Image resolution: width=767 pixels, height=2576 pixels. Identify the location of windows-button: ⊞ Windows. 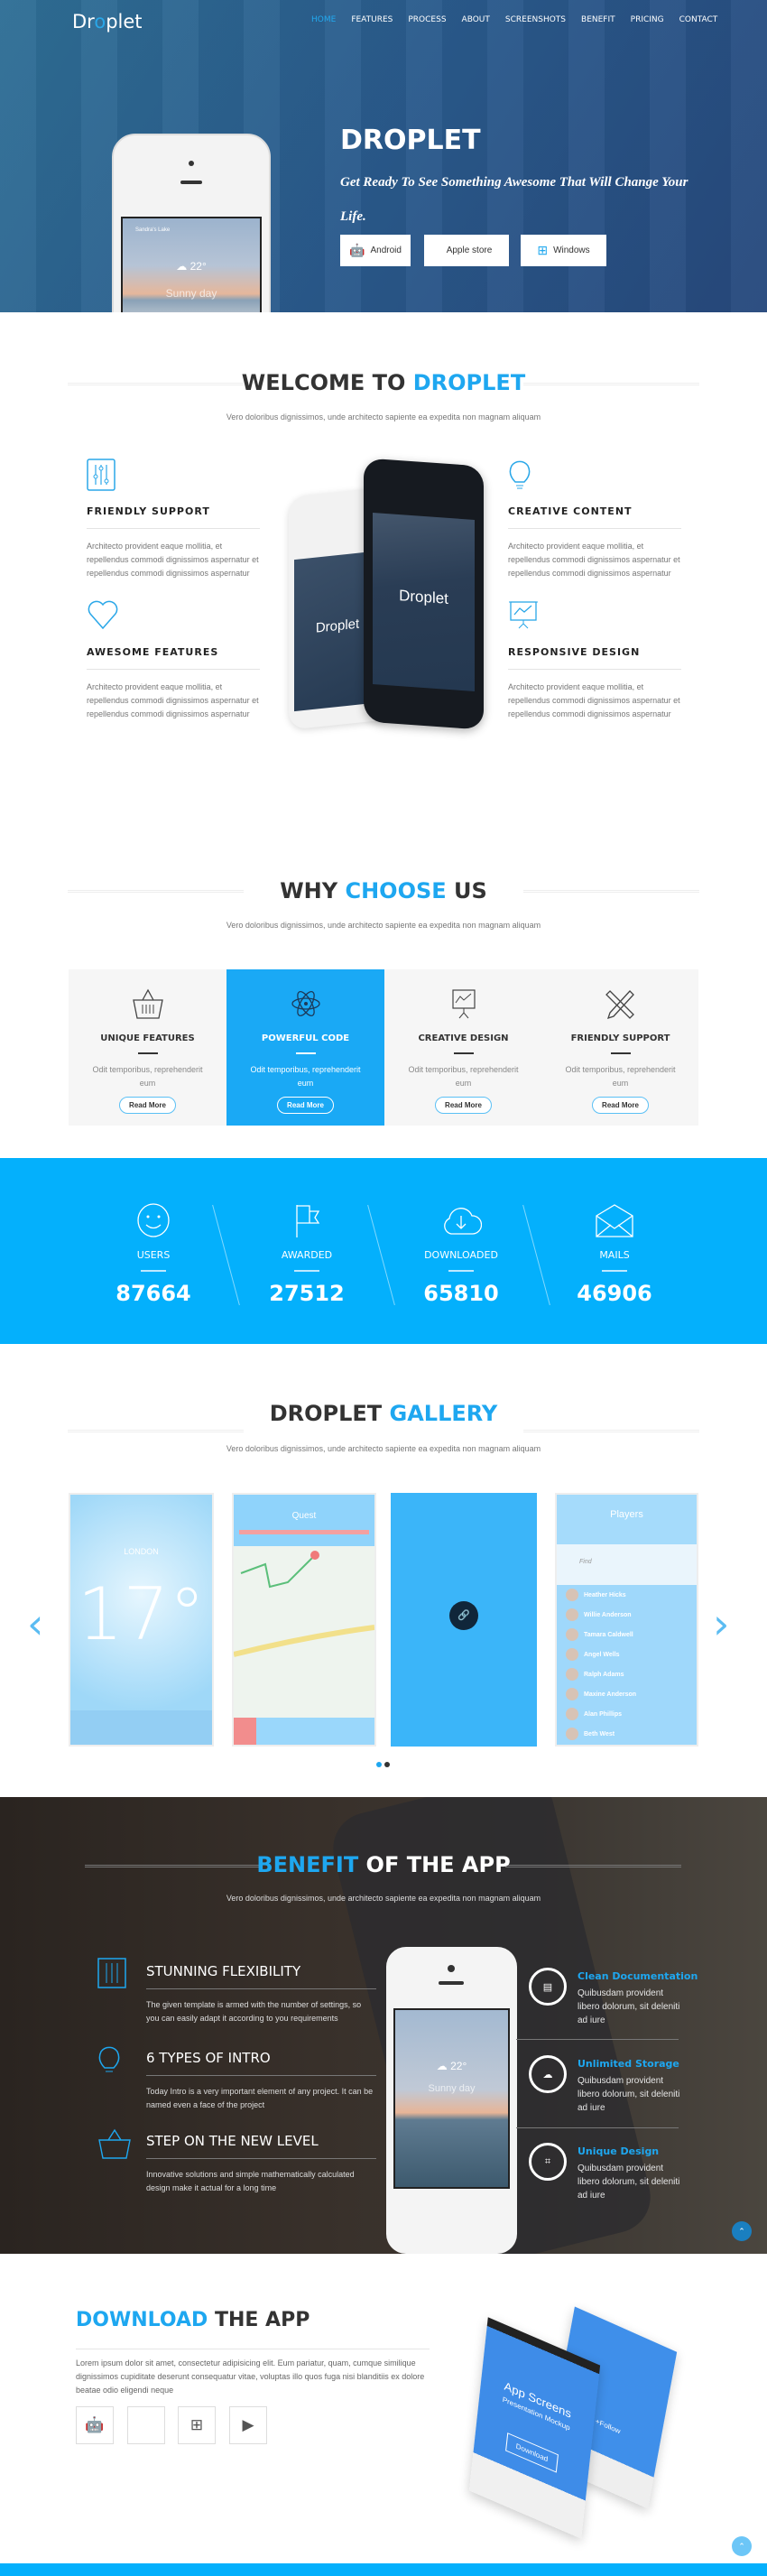
(563, 250).